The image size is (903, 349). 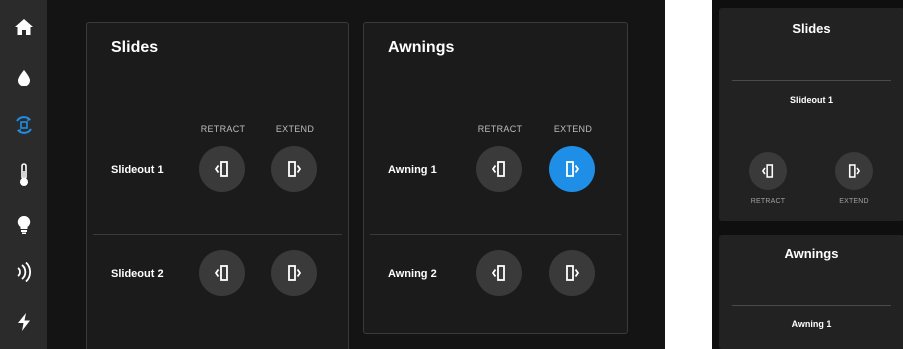 What do you see at coordinates (854, 201) in the screenshot?
I see `mobile-extend-label: EXTEND` at bounding box center [854, 201].